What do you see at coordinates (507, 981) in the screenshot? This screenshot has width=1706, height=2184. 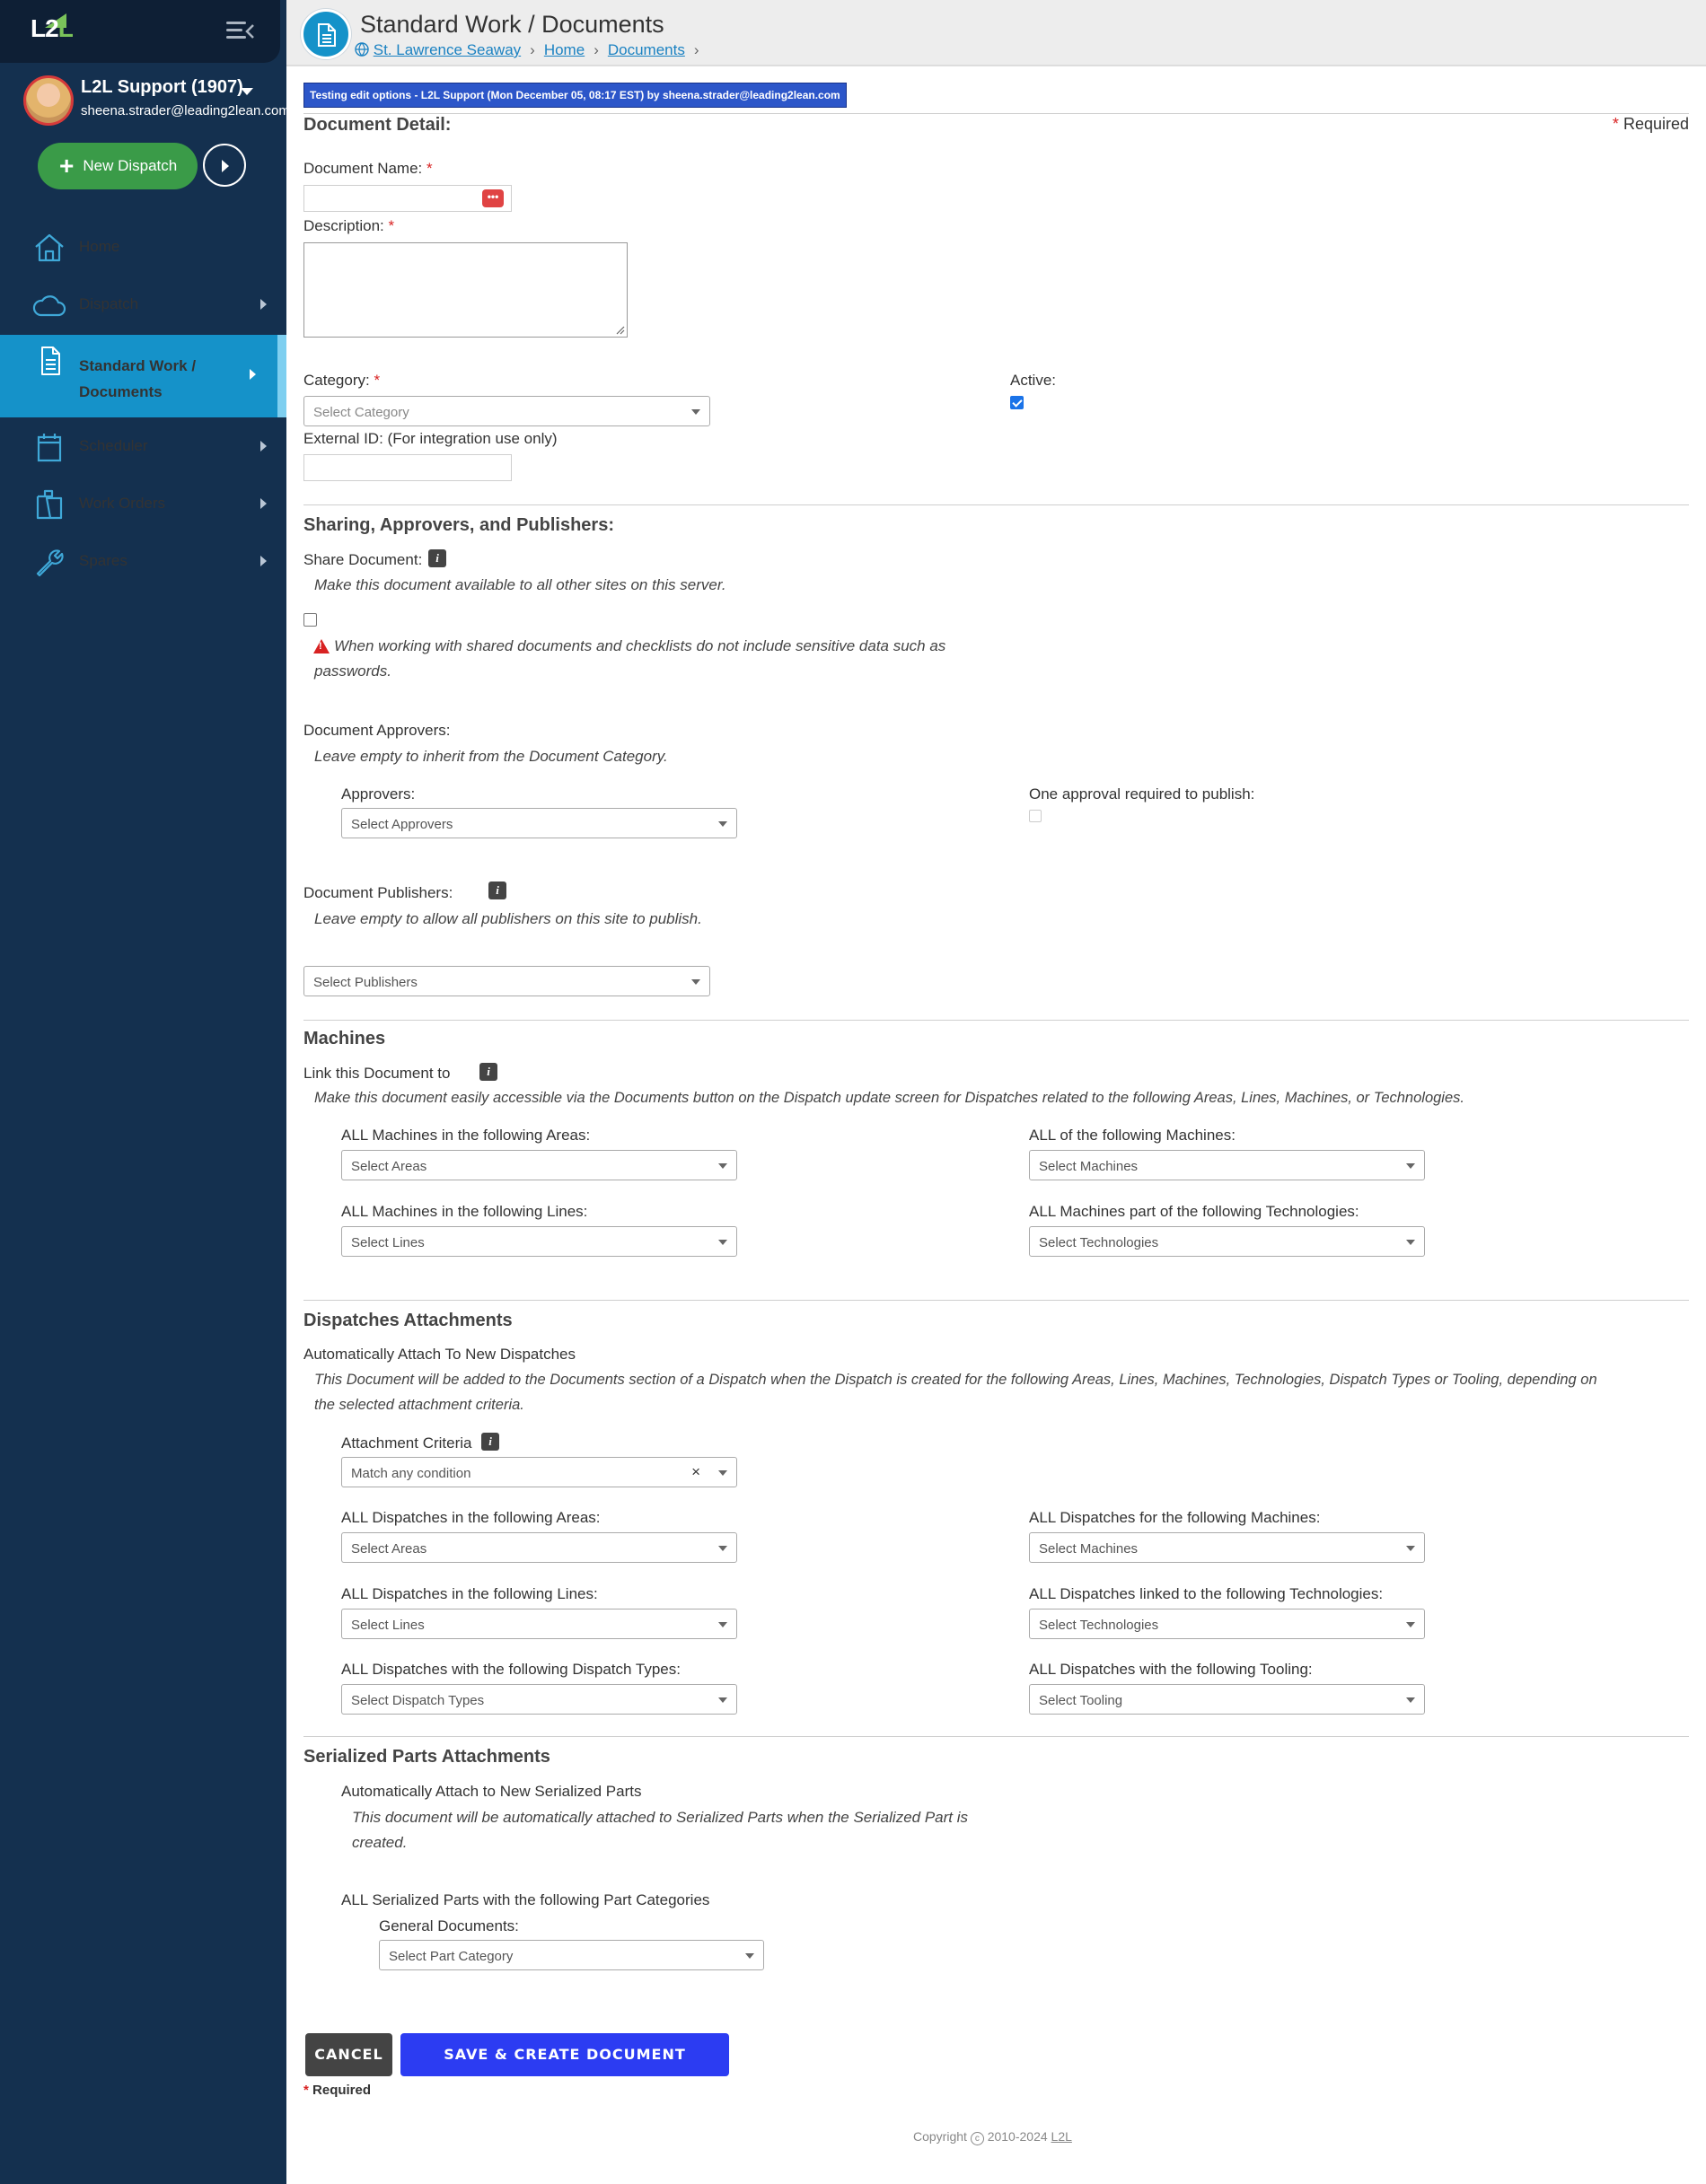 I see `publishers-select: Select Publishers` at bounding box center [507, 981].